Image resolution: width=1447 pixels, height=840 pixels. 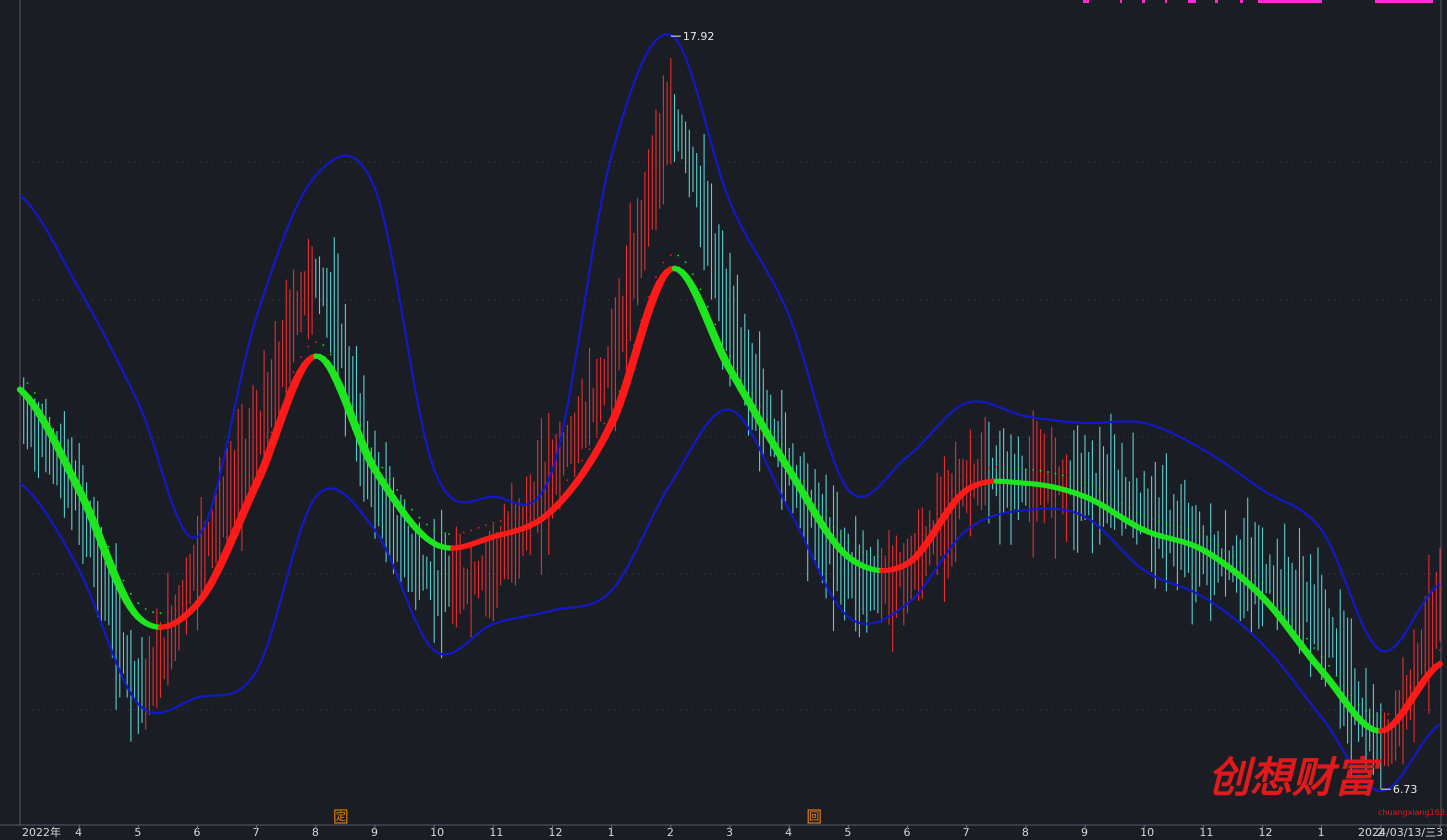 What do you see at coordinates (341, 816) in the screenshot?
I see `event-marker-label: 定` at bounding box center [341, 816].